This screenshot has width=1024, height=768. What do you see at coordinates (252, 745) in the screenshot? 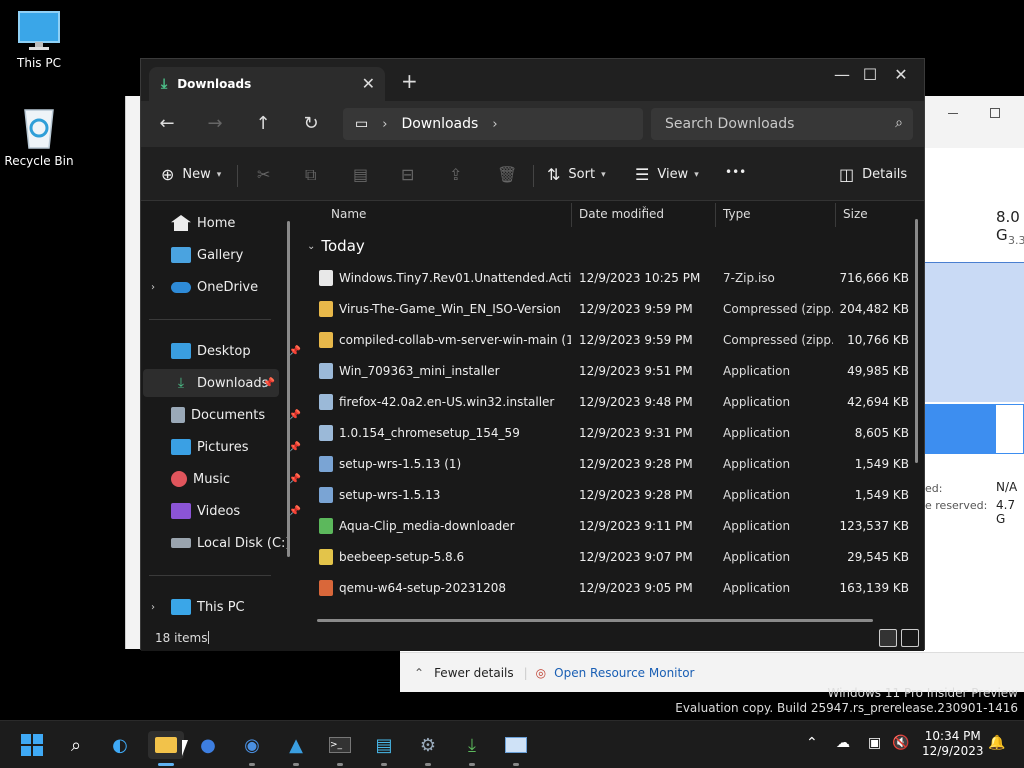
I see `chrome-icon: ◉` at bounding box center [252, 745].